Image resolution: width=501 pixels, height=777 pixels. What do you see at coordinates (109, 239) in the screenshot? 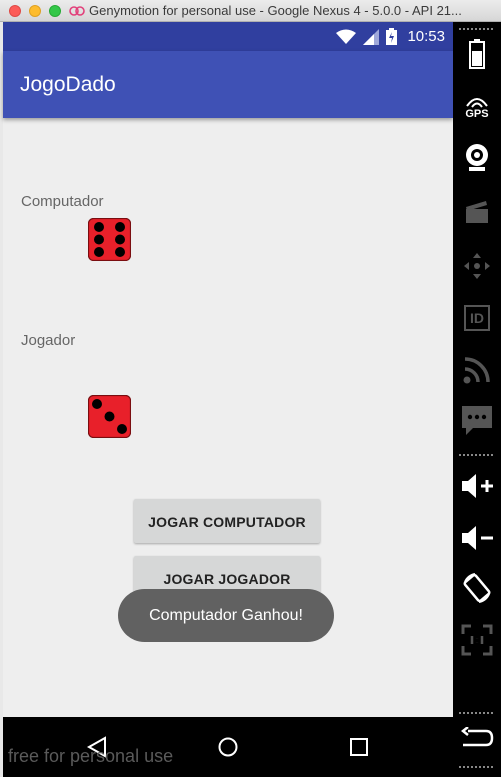
I see `computer-die-six-icon` at bounding box center [109, 239].